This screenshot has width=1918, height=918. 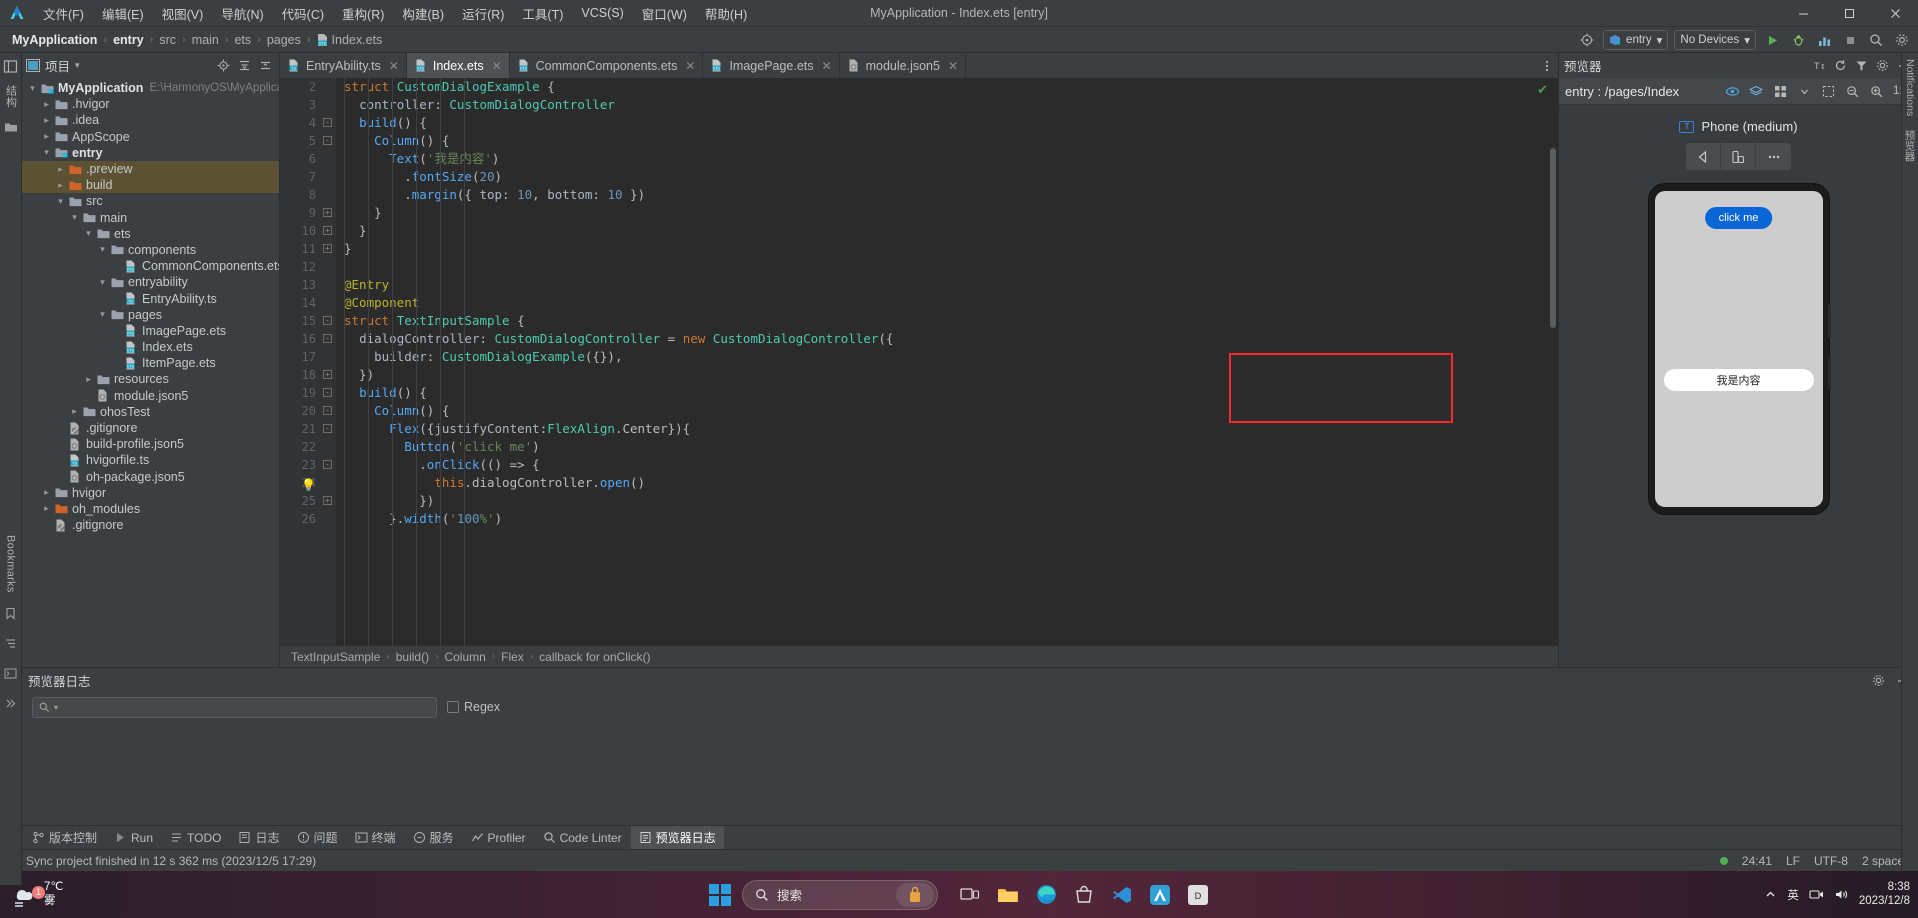 I want to click on encoding: UTF-8, so click(x=1831, y=861).